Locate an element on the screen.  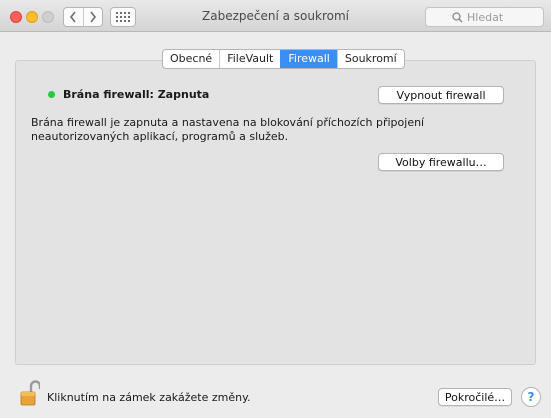
forward-button is located at coordinates (92, 17).